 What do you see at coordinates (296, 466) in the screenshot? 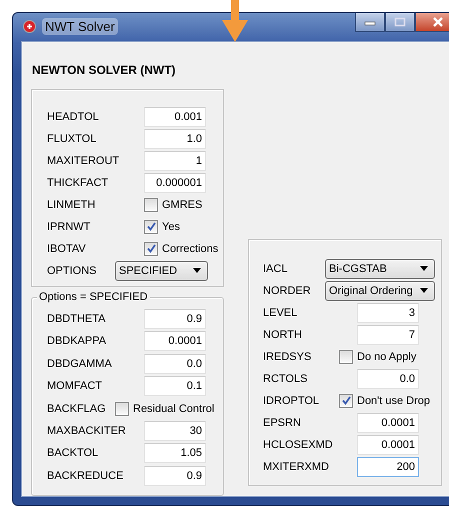
I see `parameter-label: MXITERXMD` at bounding box center [296, 466].